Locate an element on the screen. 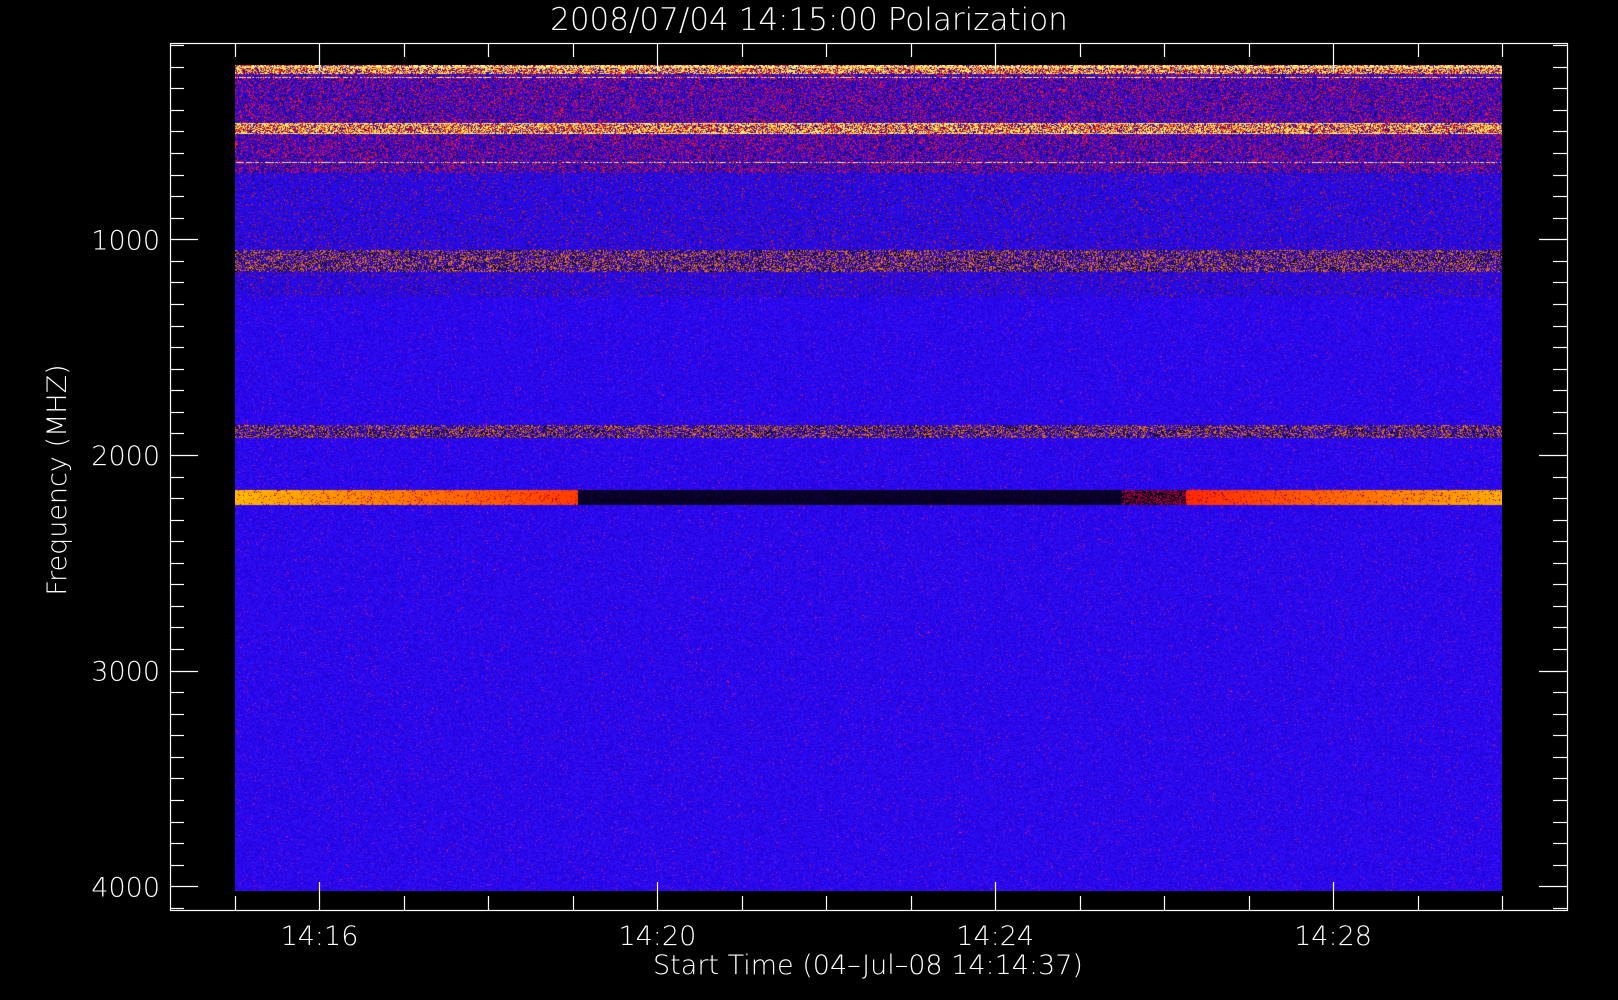 This screenshot has height=1000, width=1618. y-axis-label: Frequency (MHZ) is located at coordinates (57, 479).